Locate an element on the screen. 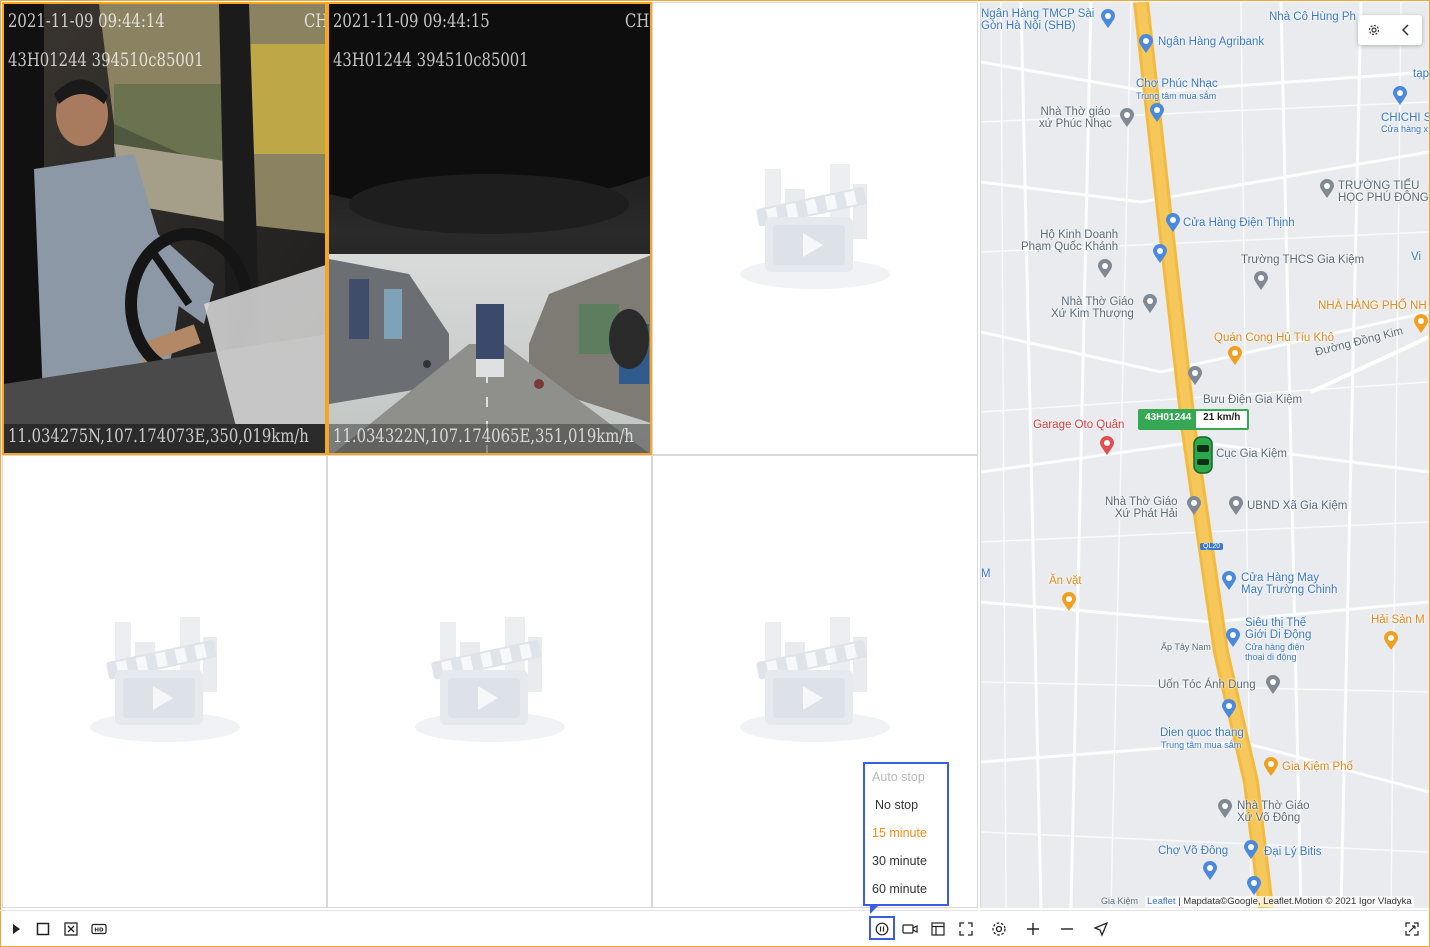 This screenshot has height=947, width=1430. vehicle-speed: 21 km/h is located at coordinates (1222, 419).